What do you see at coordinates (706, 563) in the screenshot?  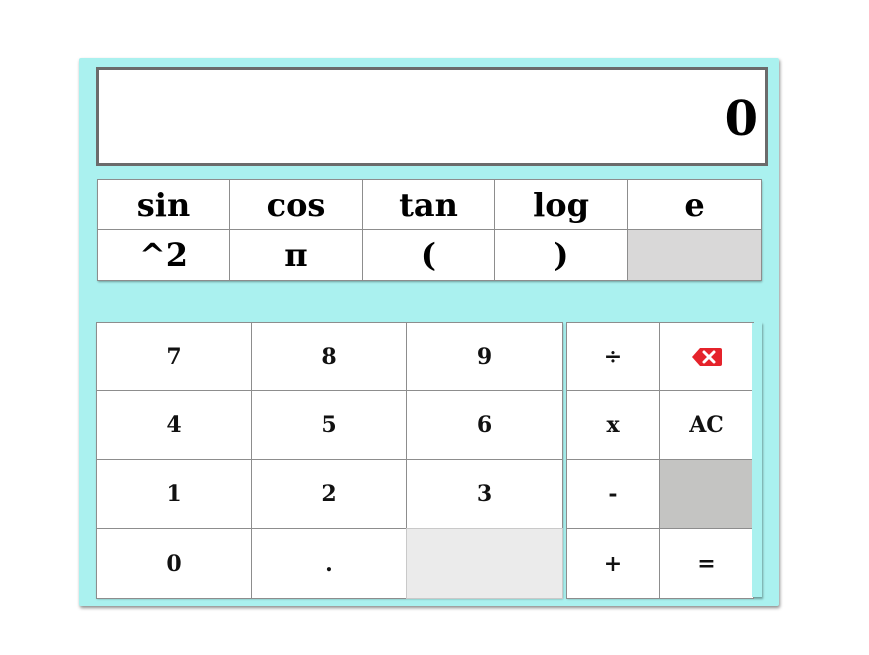 I see `equals-button: =` at bounding box center [706, 563].